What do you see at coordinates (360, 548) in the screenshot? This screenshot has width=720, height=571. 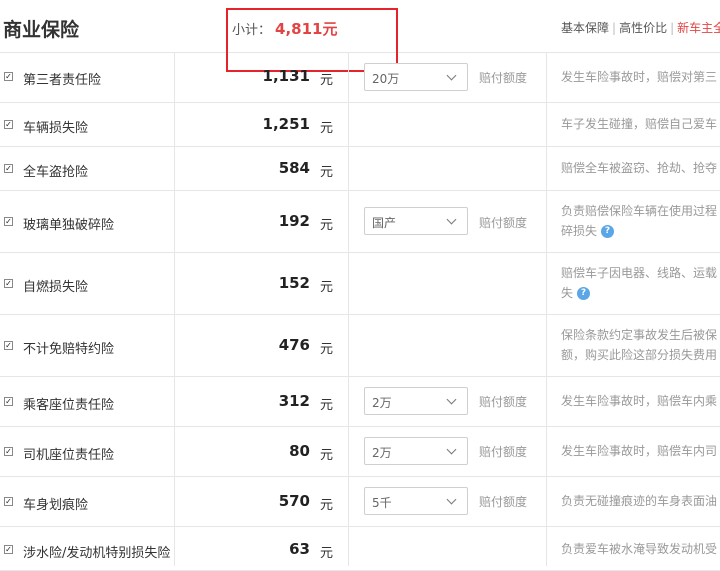 I see `table-row: ✓ 涉水险/发动机特别损失险 63 元 负责爱车被水淹导致发动机受` at bounding box center [360, 548].